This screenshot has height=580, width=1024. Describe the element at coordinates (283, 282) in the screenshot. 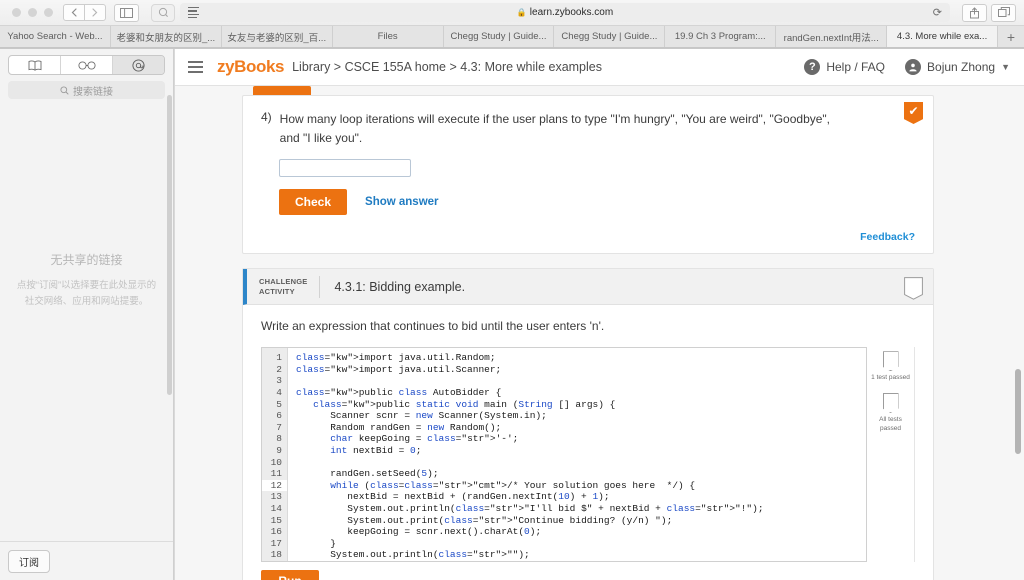

I see `challenge-tag-line1: CHALLENGE` at that location.